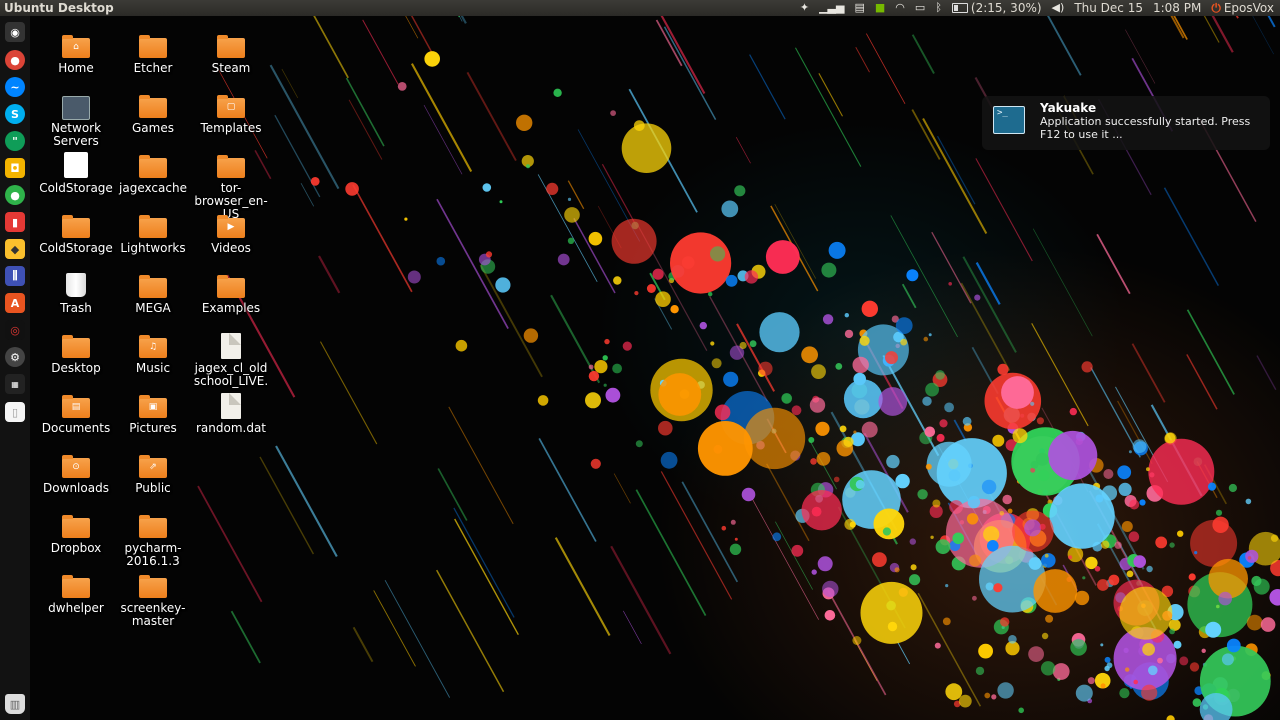 The image size is (1280, 720). I want to click on bluetooth-indicator-icon: ᛒ, so click(938, 8).